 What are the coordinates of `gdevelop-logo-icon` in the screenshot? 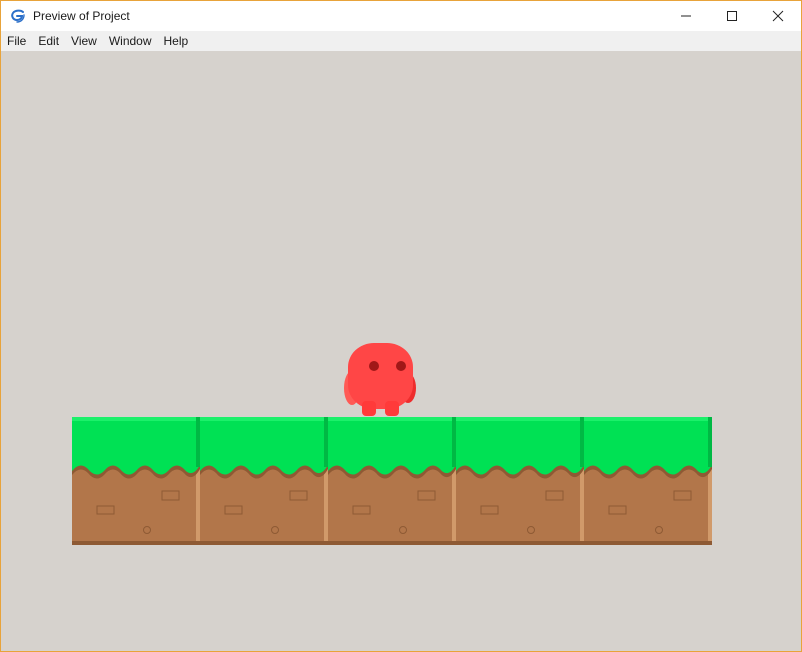 It's located at (18, 16).